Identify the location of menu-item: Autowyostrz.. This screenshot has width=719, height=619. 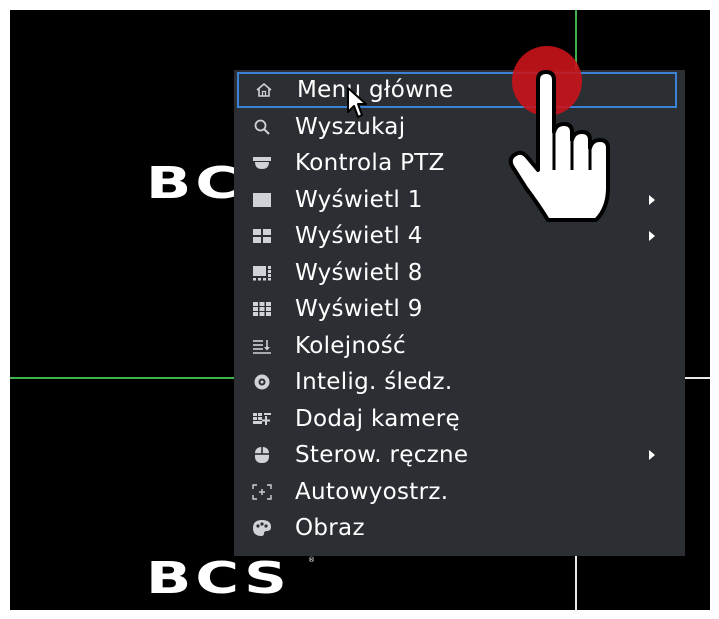
(457, 492).